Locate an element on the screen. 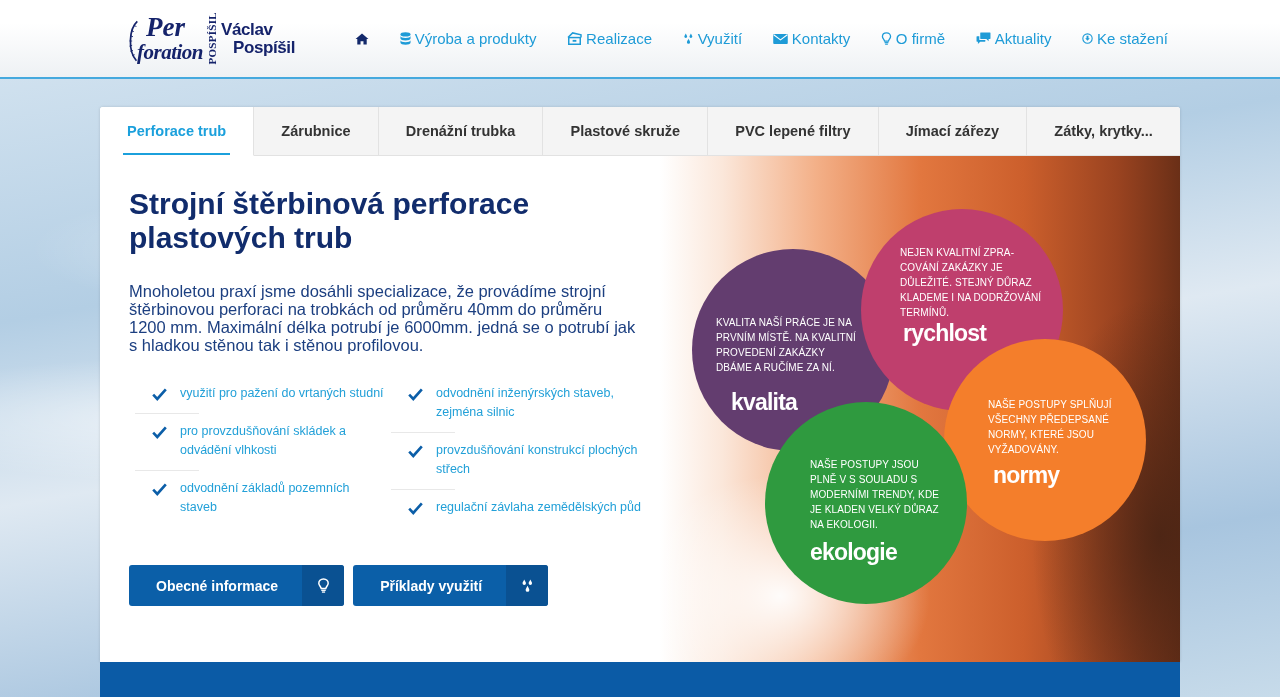  feature-text: pro provzdušňování skládek a odvádění vlhkosti is located at coordinates (264, 441).